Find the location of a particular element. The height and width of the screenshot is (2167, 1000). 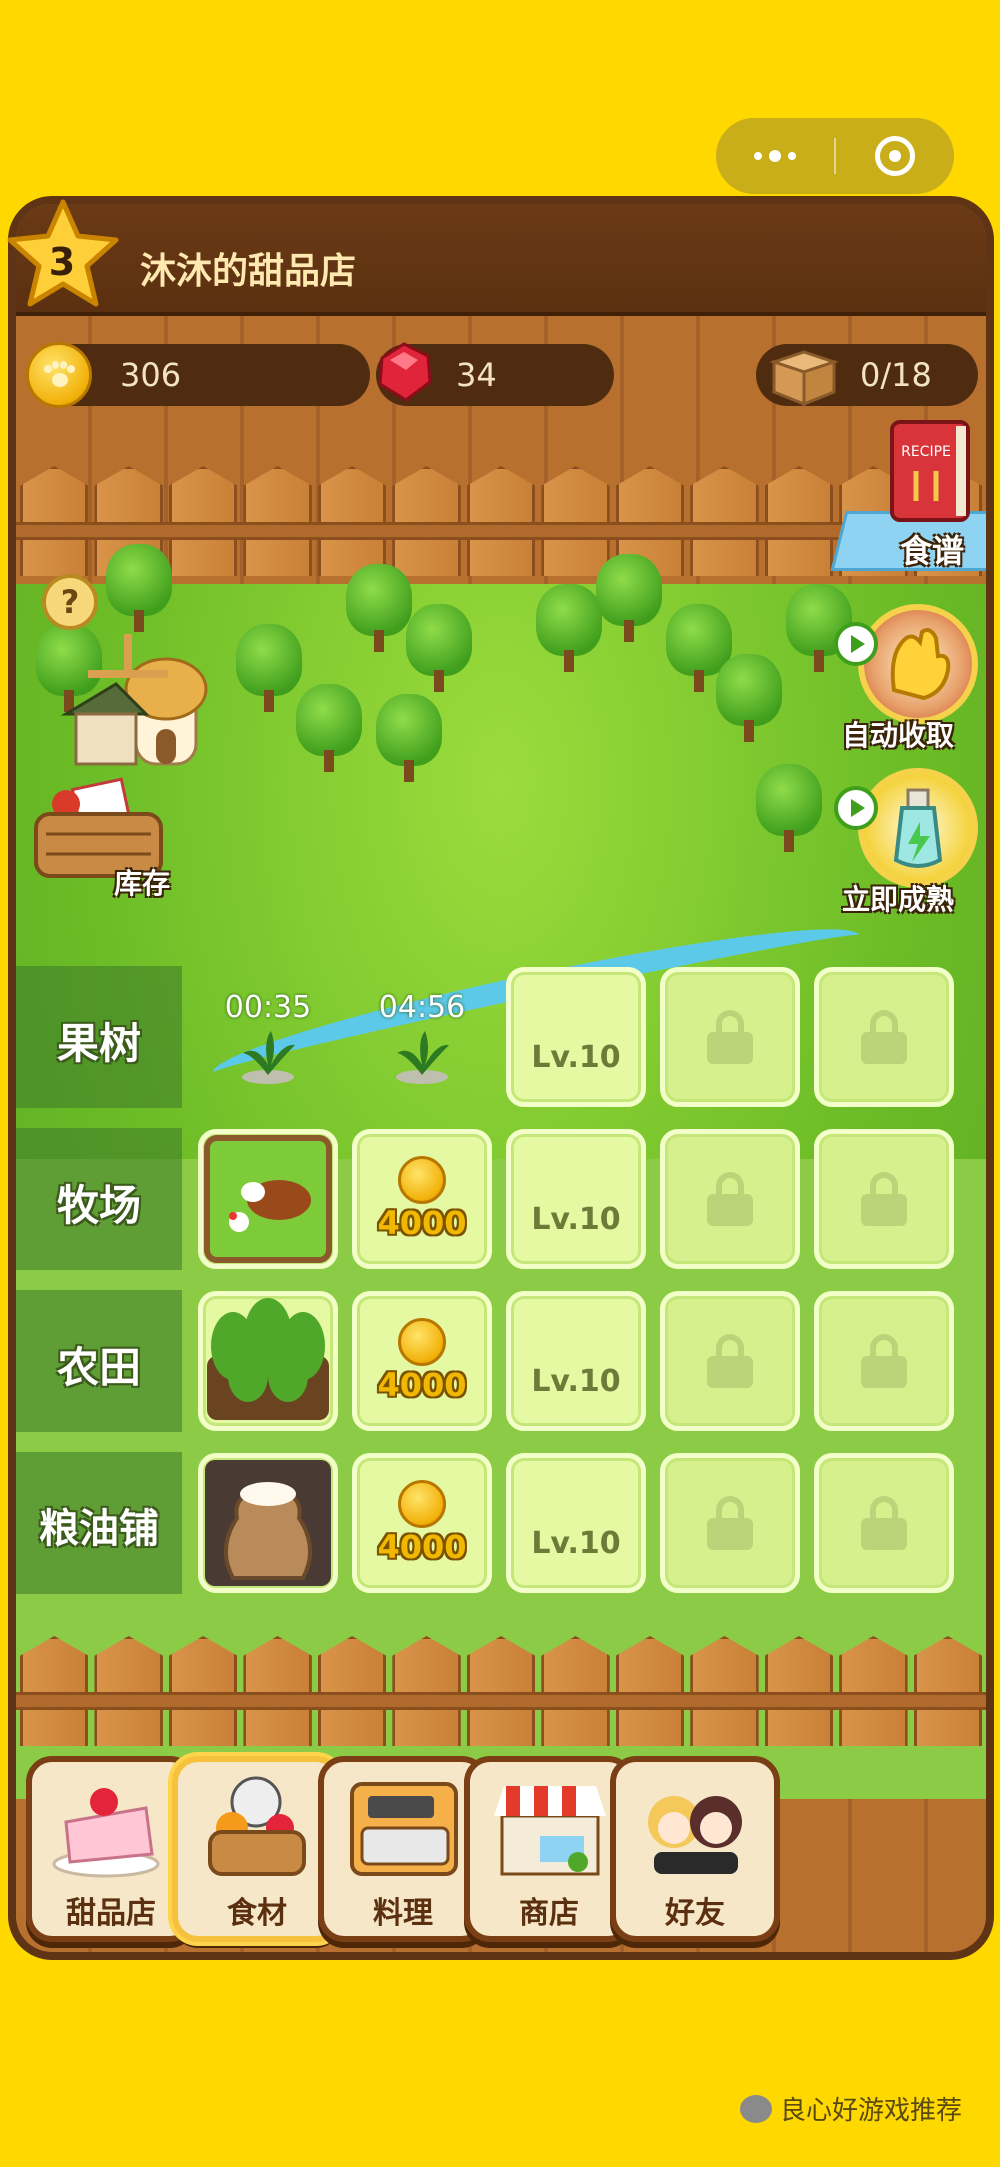

instant-mature-button: 立即成熟 is located at coordinates (907, 848).